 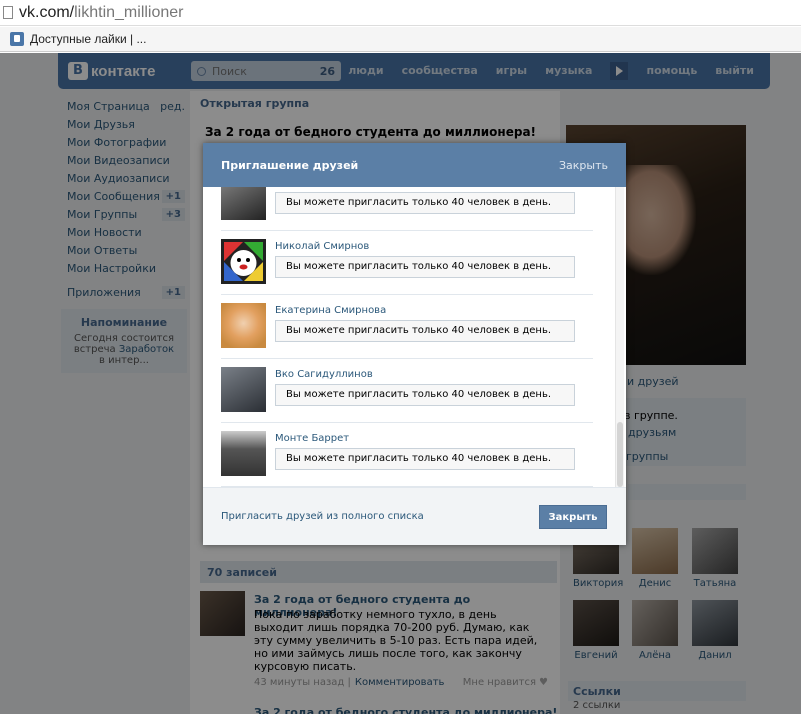 What do you see at coordinates (620, 454) in the screenshot?
I see `scrollbar-thumb` at bounding box center [620, 454].